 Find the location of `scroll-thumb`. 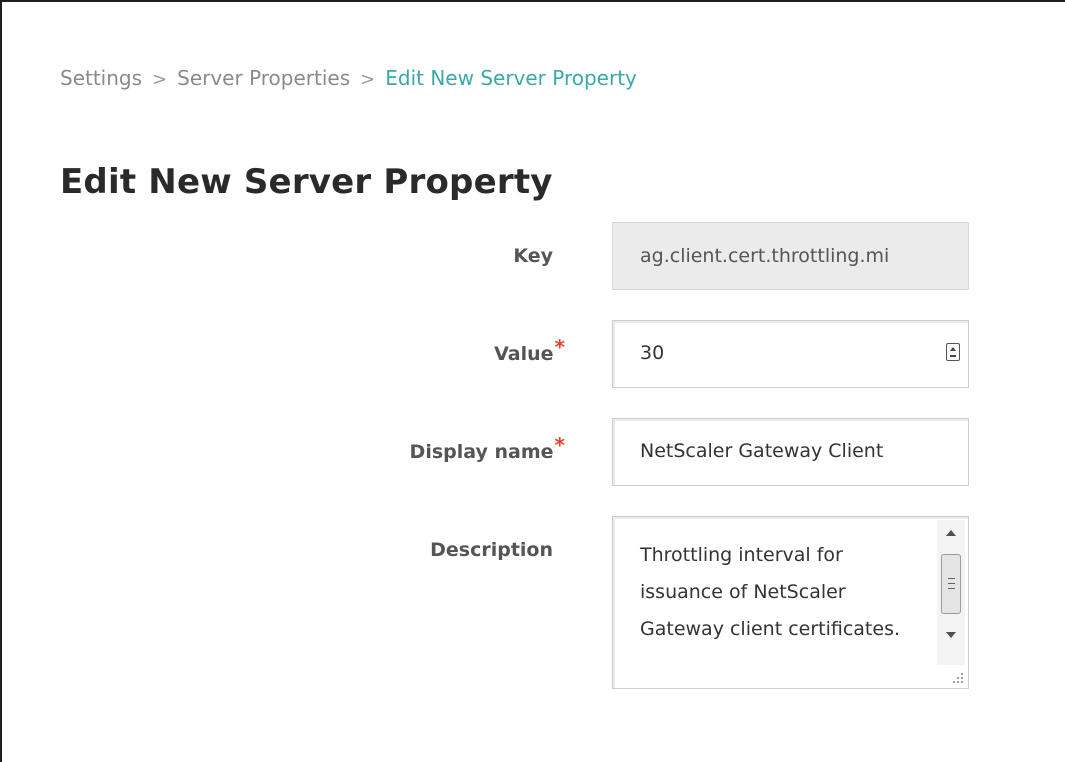

scroll-thumb is located at coordinates (951, 584).